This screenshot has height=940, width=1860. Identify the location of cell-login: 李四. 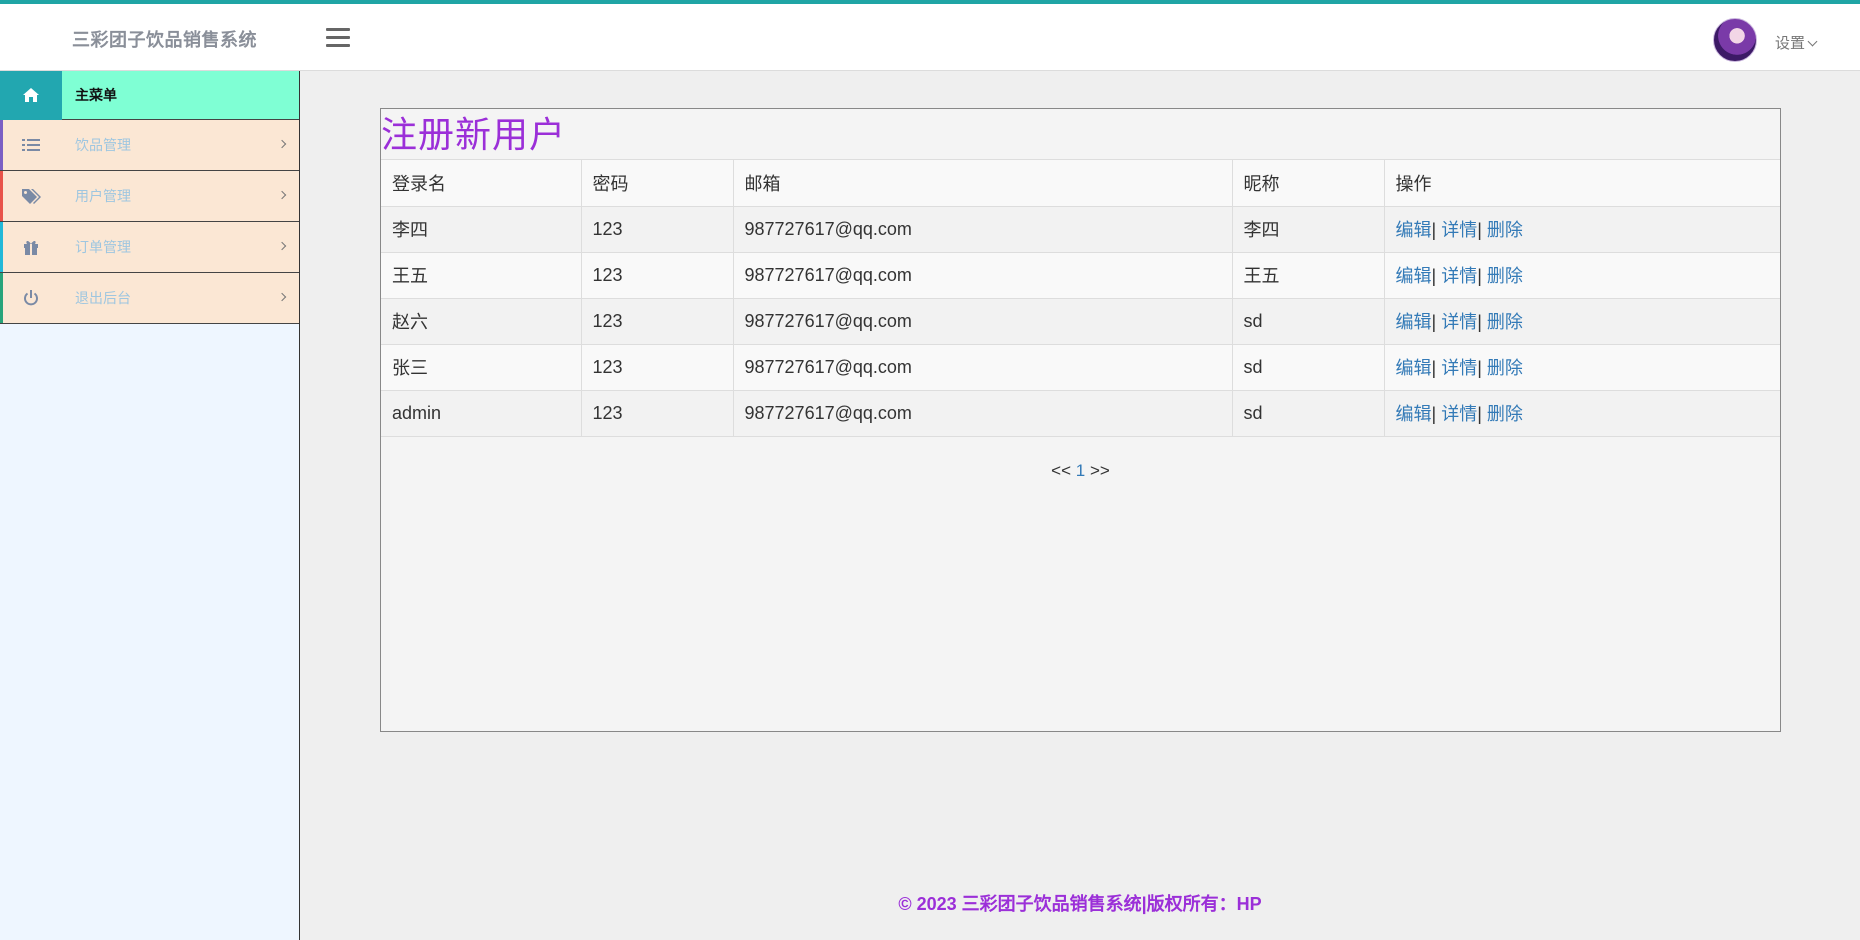
(481, 229).